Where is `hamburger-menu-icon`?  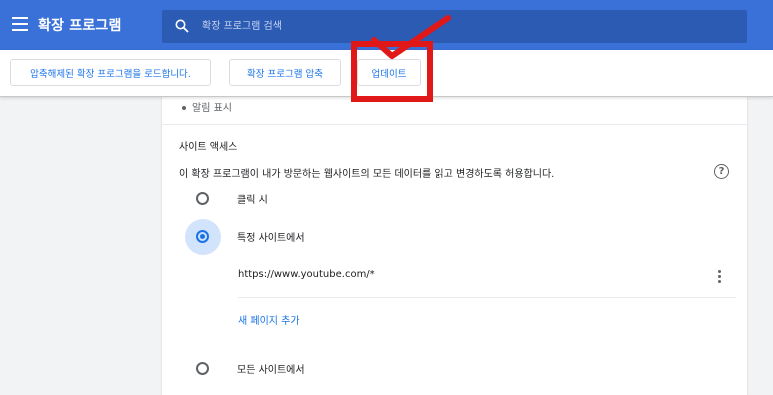 hamburger-menu-icon is located at coordinates (20, 24).